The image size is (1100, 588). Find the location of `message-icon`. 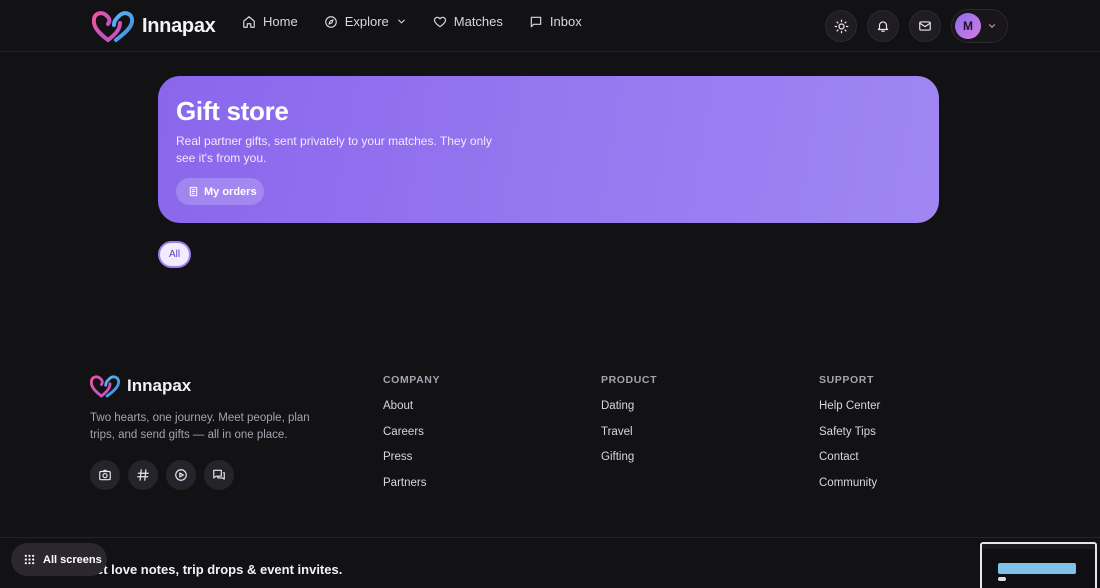

message-icon is located at coordinates (536, 21).